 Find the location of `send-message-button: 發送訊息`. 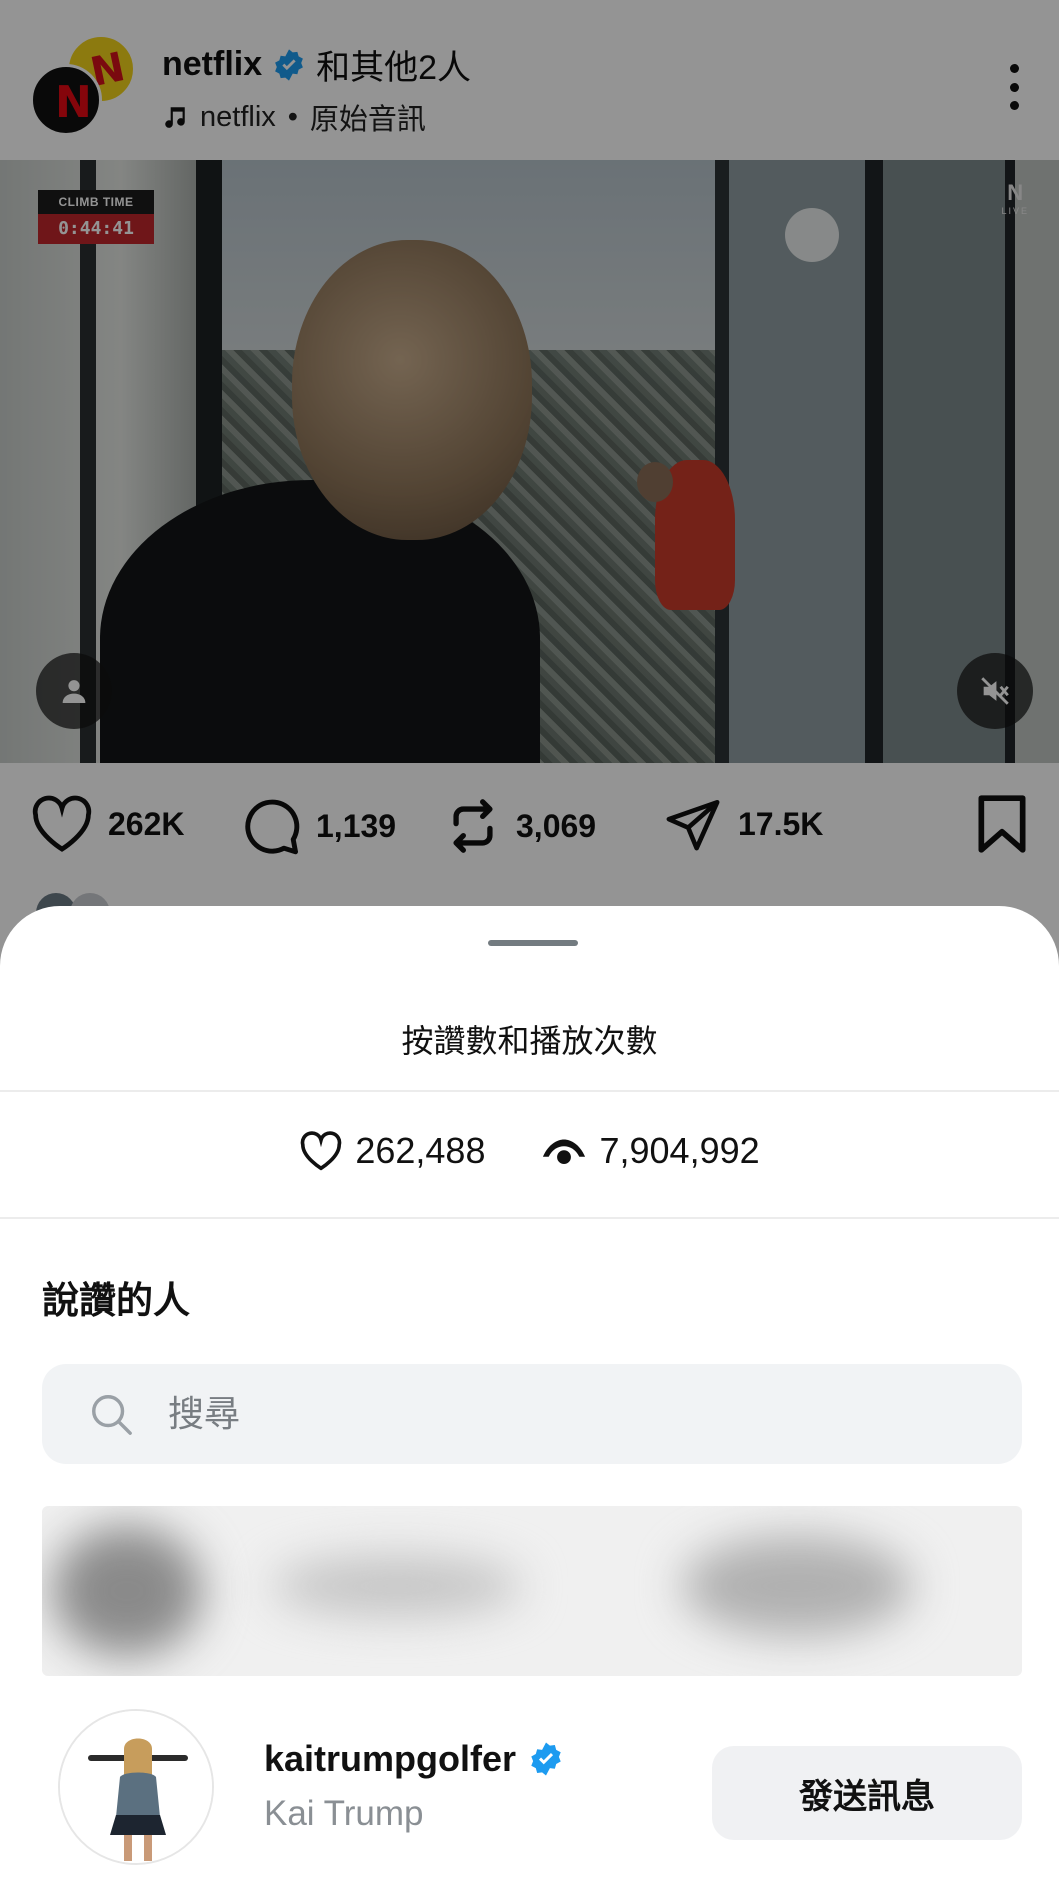

send-message-button: 發送訊息 is located at coordinates (867, 1793).